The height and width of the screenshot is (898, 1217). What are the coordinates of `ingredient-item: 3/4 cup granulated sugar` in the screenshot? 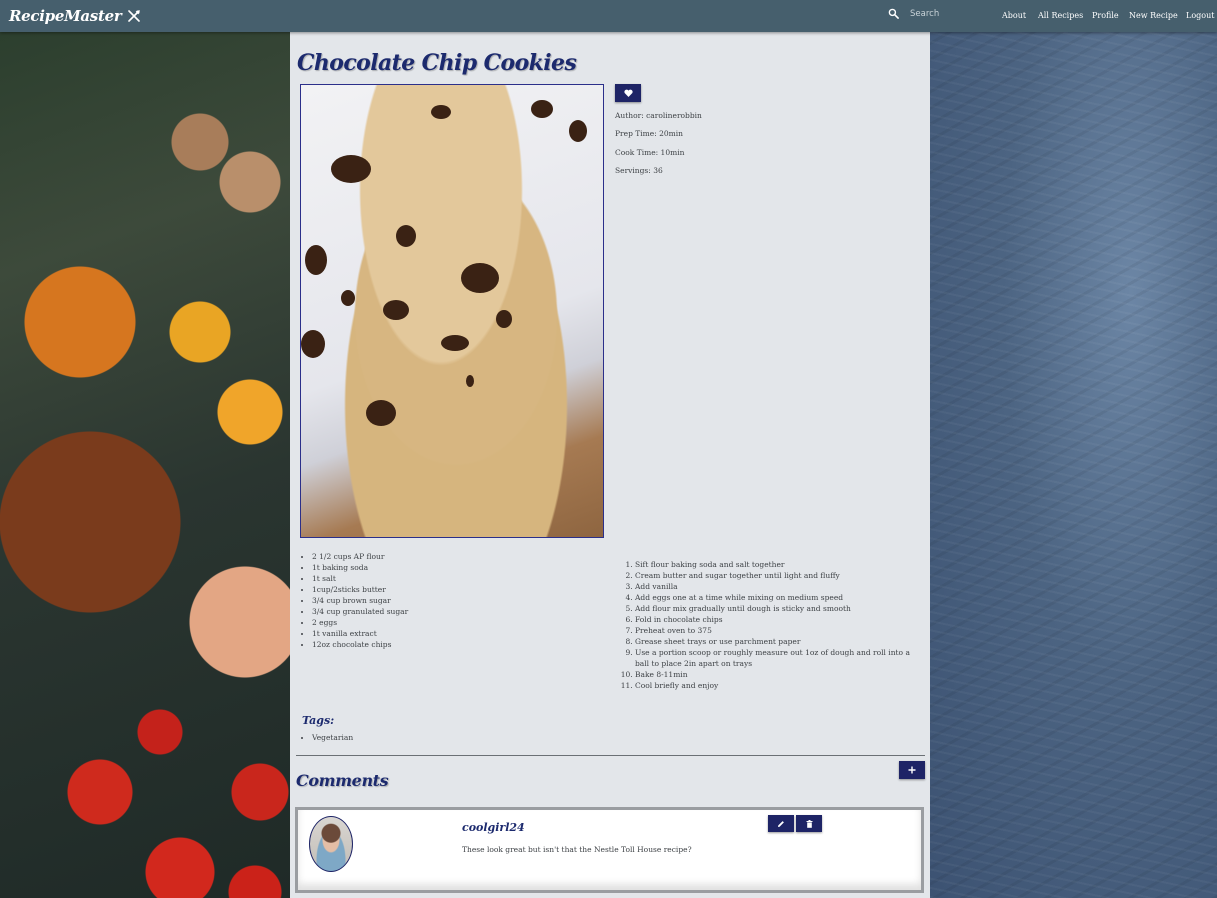 It's located at (360, 611).